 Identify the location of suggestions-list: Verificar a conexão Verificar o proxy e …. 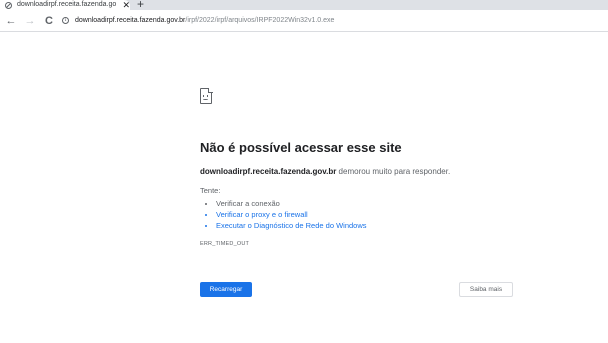
(360, 214).